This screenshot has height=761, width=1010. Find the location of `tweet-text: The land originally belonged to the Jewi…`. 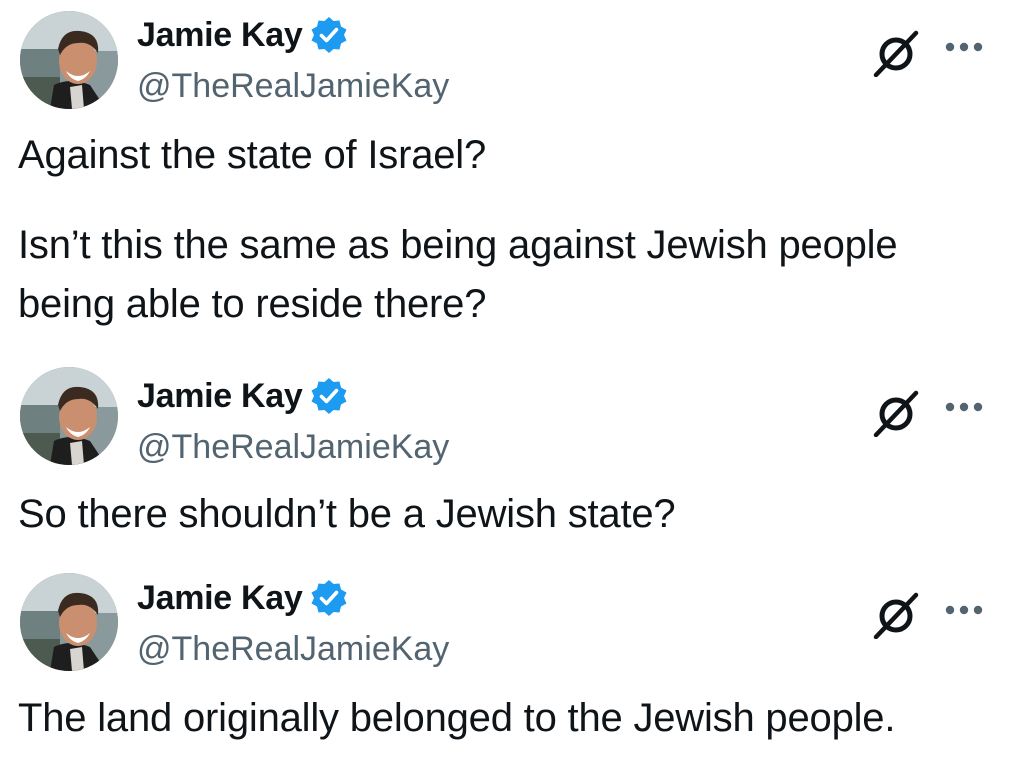

tweet-text: The land originally belonged to the Jewi… is located at coordinates (508, 718).